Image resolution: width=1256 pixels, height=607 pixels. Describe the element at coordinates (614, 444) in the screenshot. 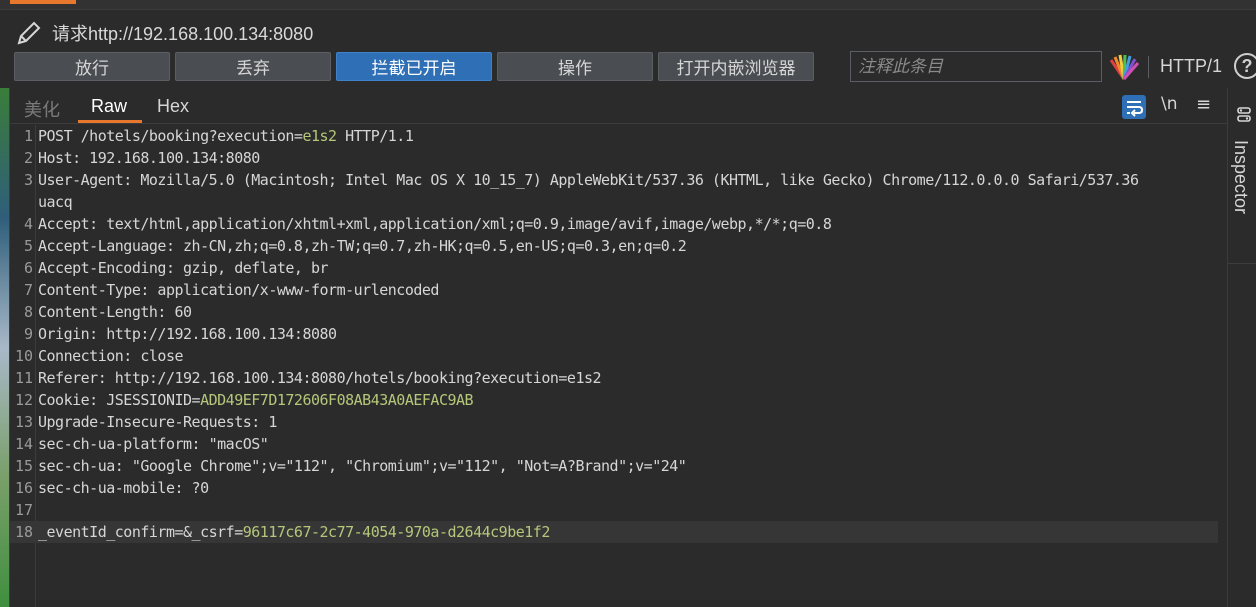

I see `request-line: 14 sec-ch-ua-platform: "macOS"` at that location.